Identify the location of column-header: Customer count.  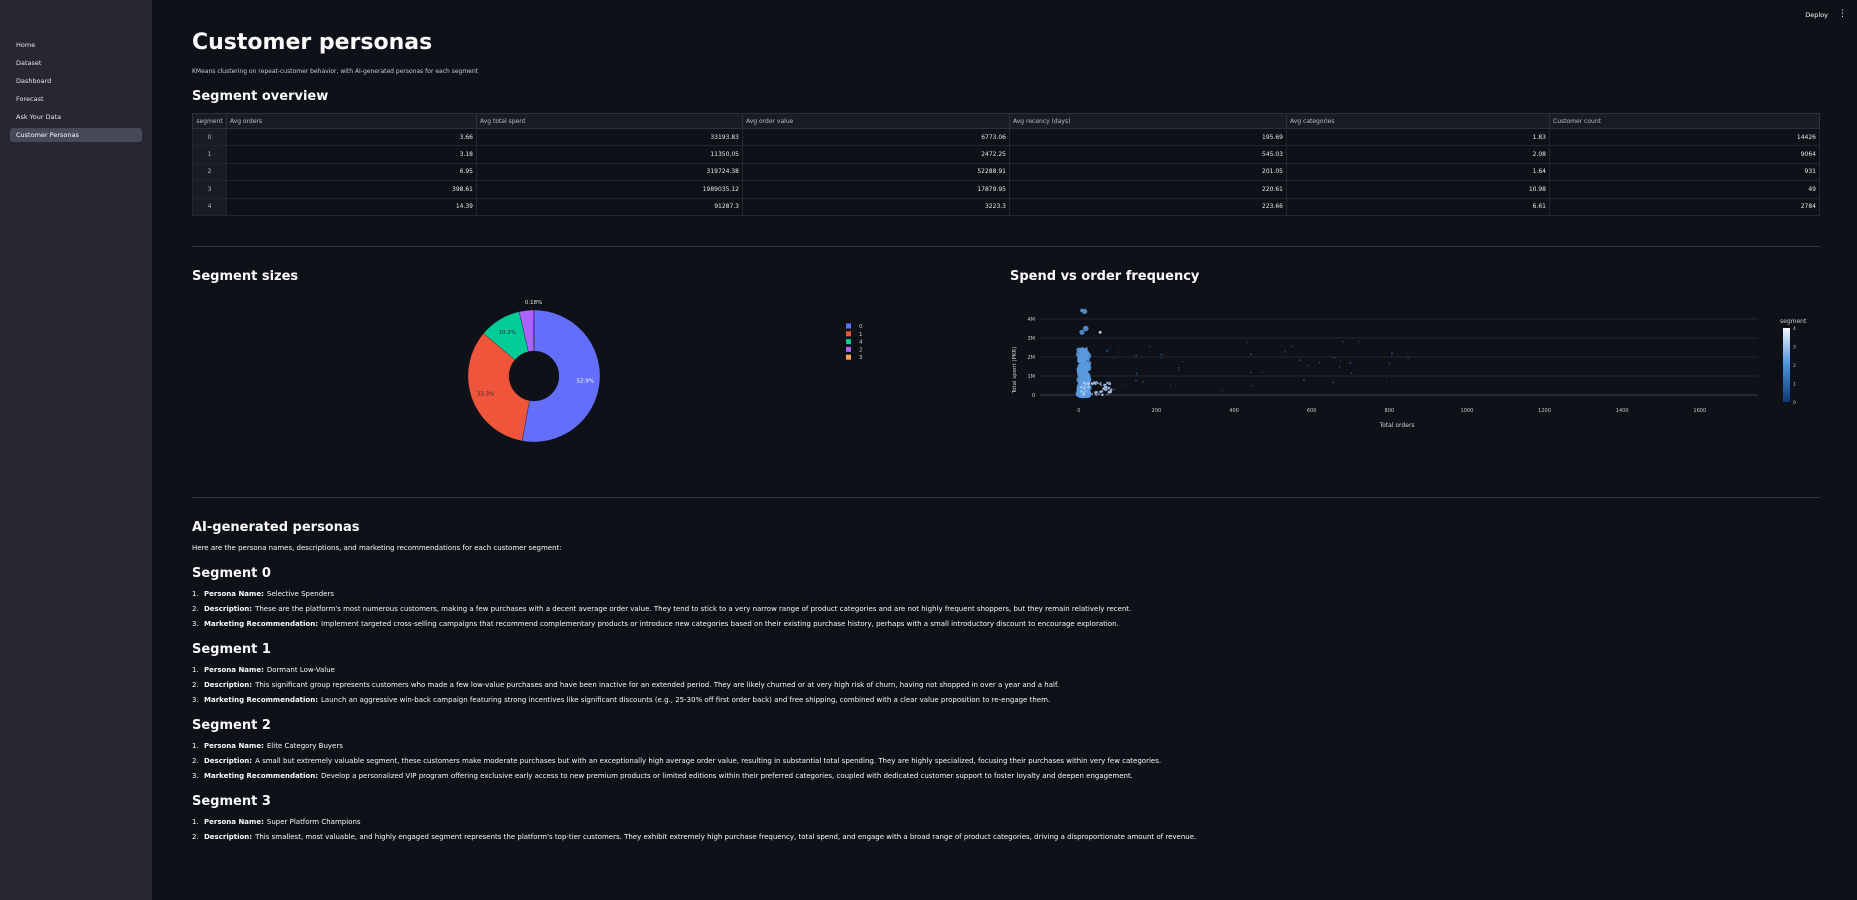
(1684, 121).